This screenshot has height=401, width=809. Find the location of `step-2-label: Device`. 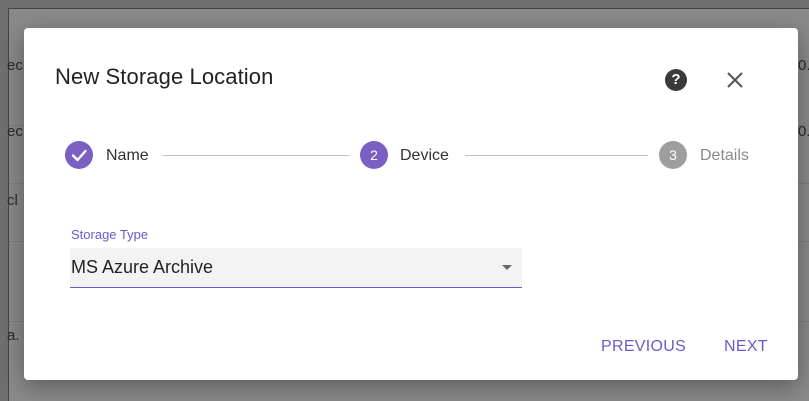

step-2-label: Device is located at coordinates (424, 155).